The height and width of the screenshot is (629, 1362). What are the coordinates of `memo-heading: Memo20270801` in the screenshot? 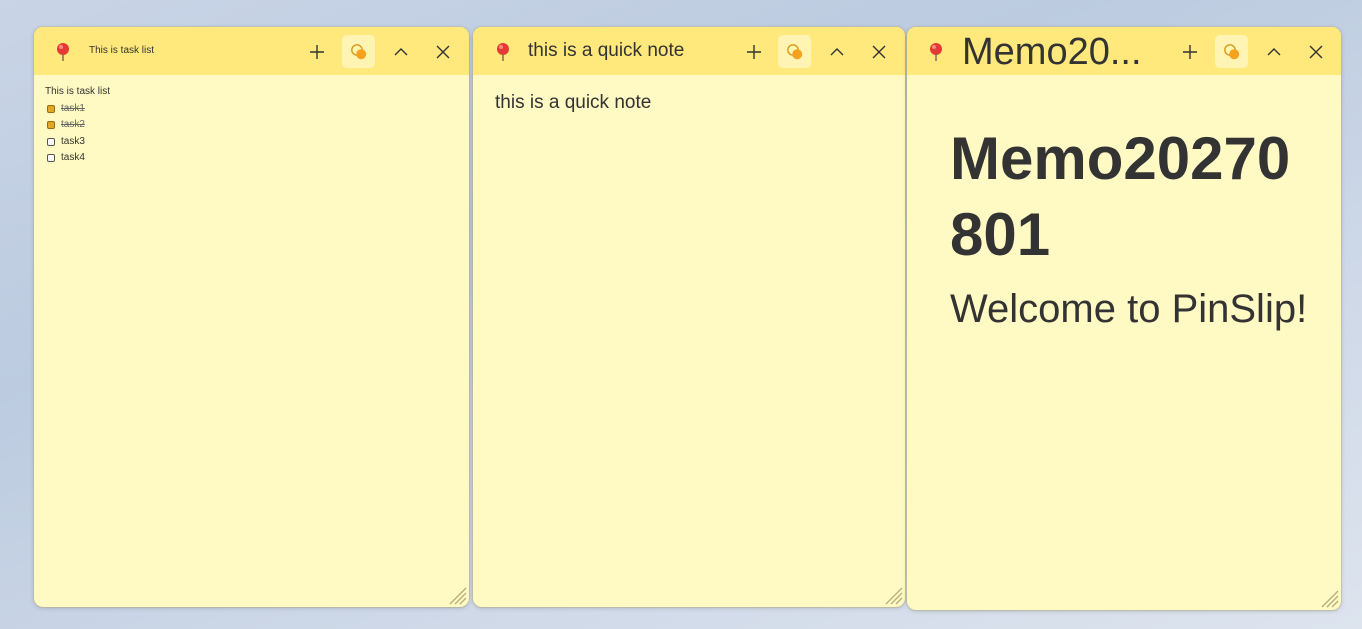 It's located at (1120, 196).